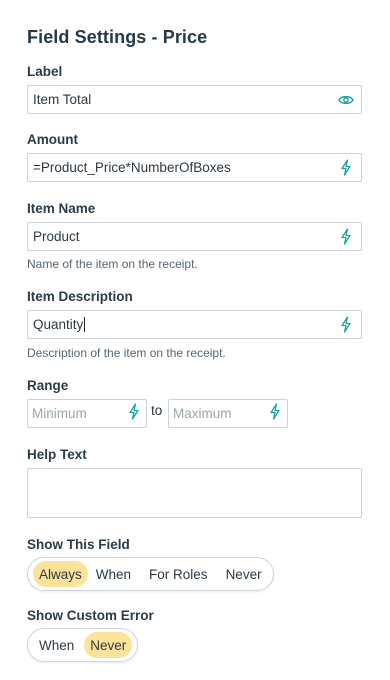 The height and width of the screenshot is (680, 390). What do you see at coordinates (90, 615) in the screenshot?
I see `custom-error-label: Show Custom Error` at bounding box center [90, 615].